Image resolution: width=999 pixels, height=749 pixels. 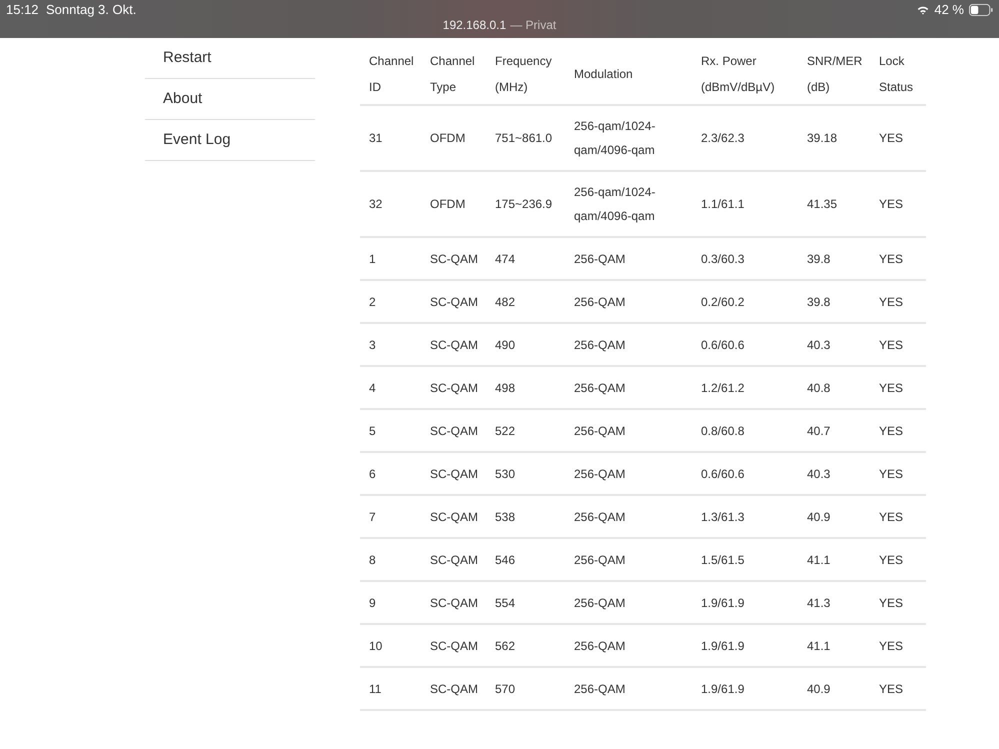 I want to click on table-cell-text: 11, so click(x=375, y=689).